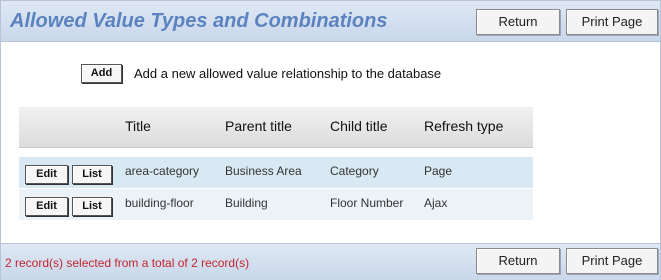 This screenshot has width=661, height=280. I want to click on return-button-top: Return, so click(518, 22).